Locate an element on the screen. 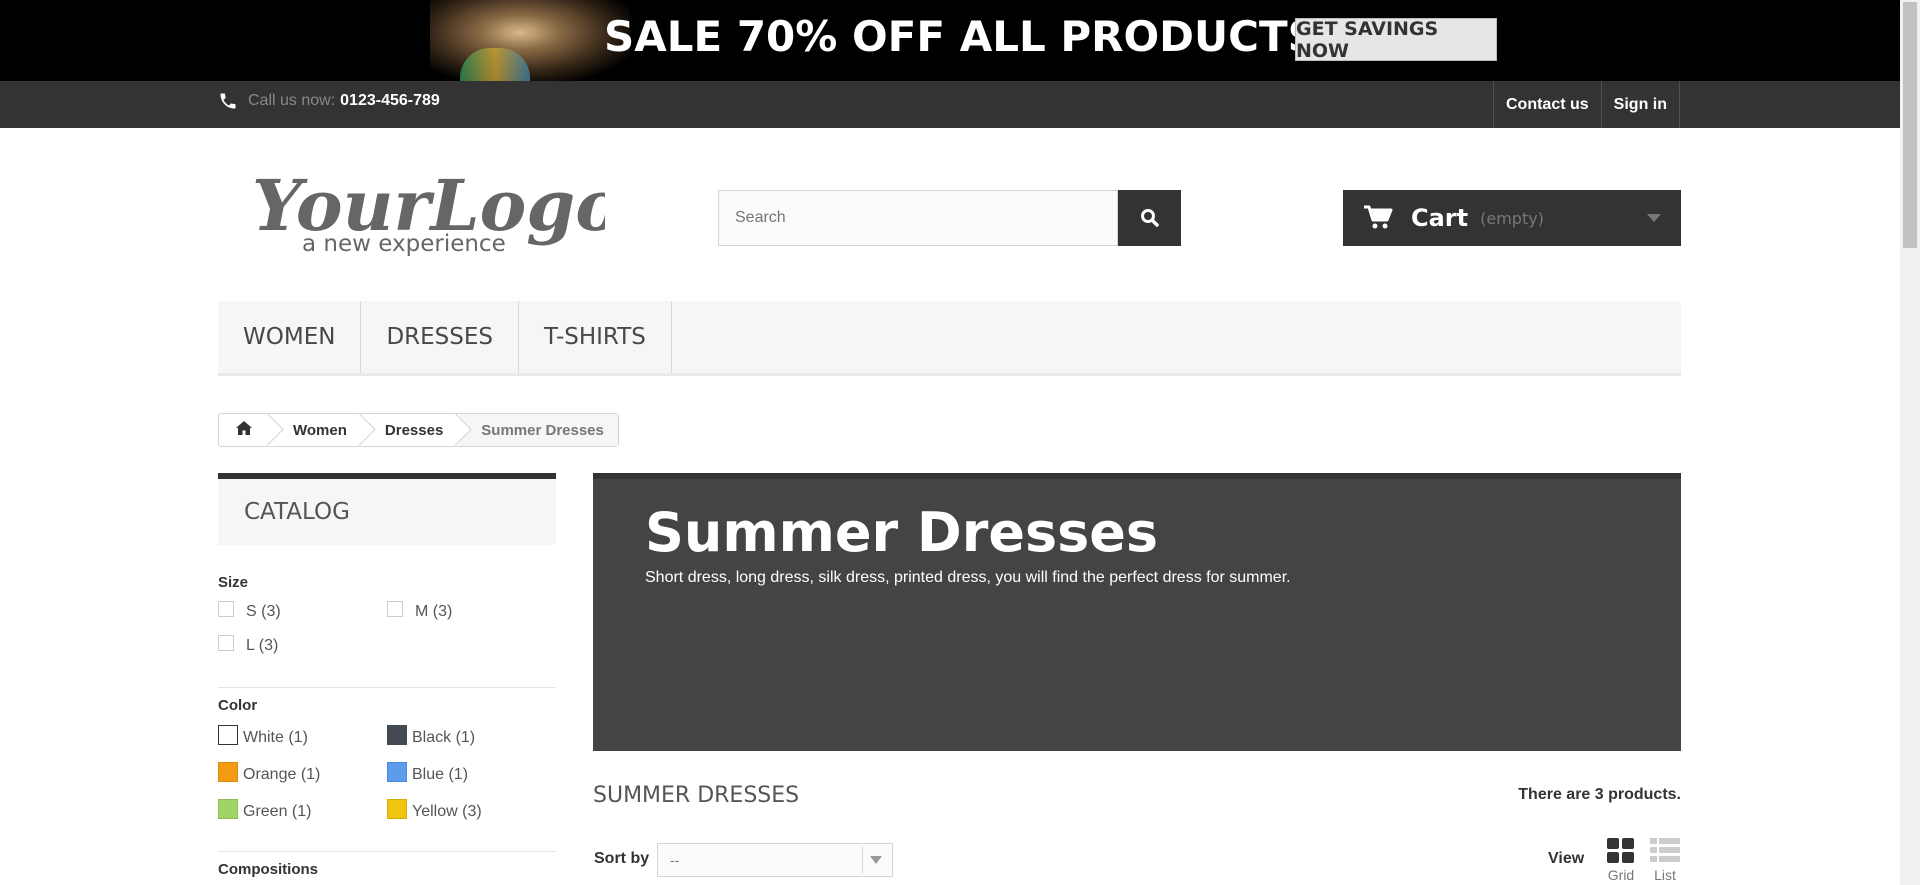 This screenshot has width=1920, height=885. blue-swatch is located at coordinates (397, 772).